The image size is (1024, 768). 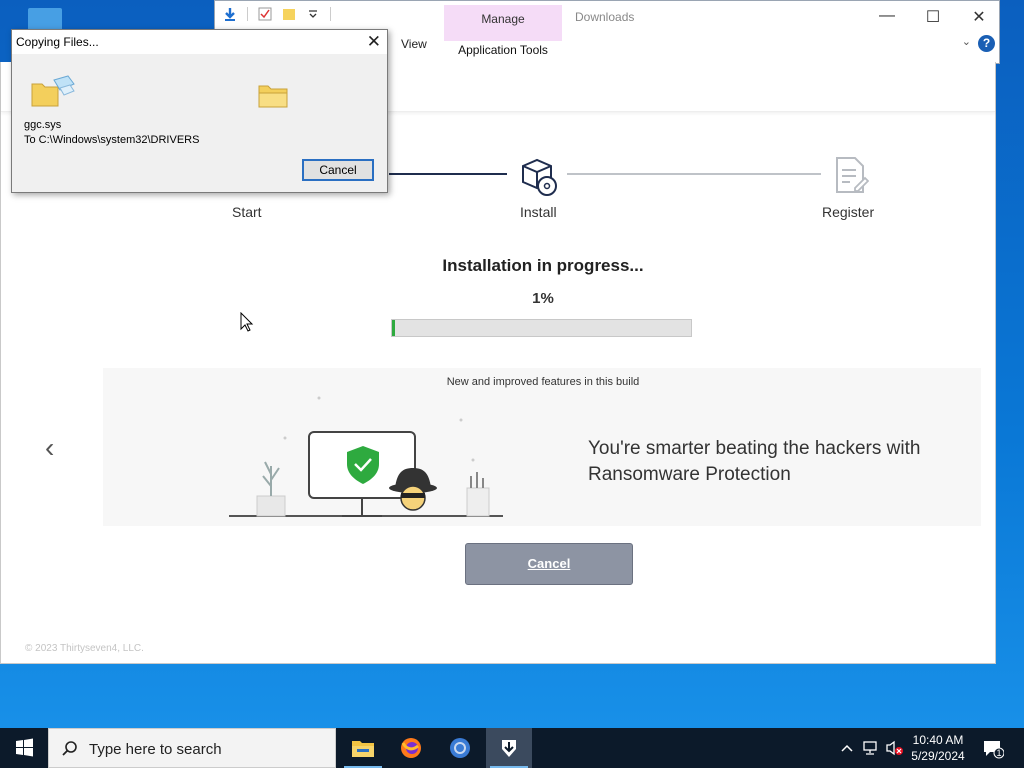 What do you see at coordinates (503, 51) in the screenshot?
I see `tab-application-tools: Application Tools` at bounding box center [503, 51].